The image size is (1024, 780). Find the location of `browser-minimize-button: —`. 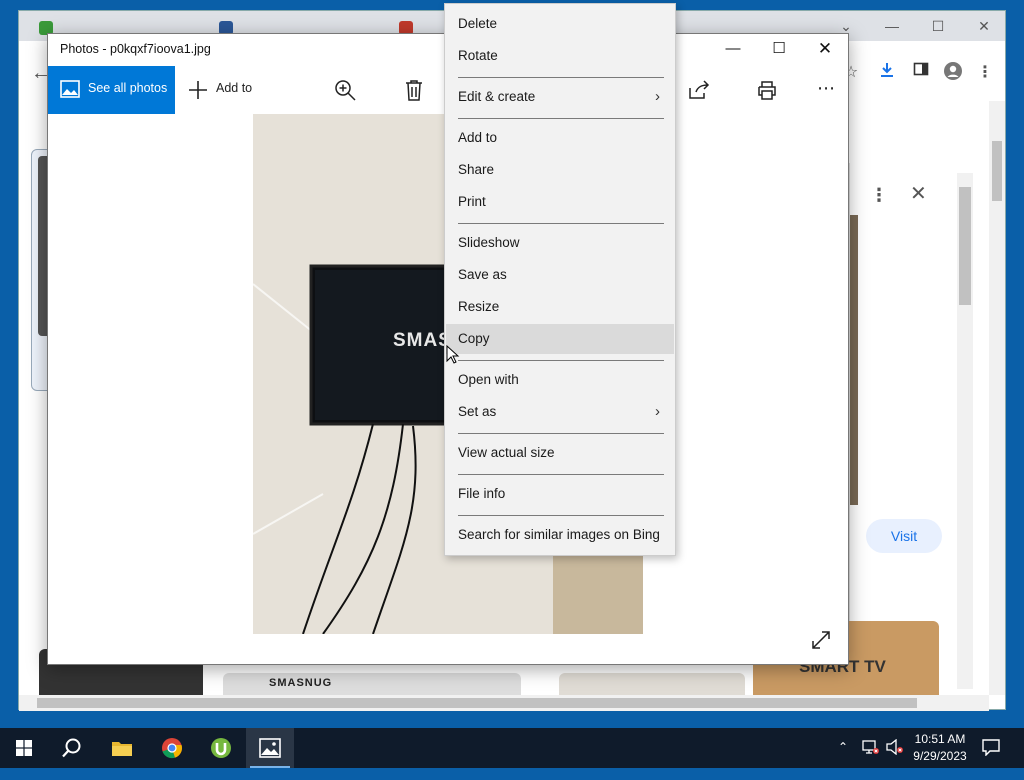

browser-minimize-button: — is located at coordinates (892, 26).